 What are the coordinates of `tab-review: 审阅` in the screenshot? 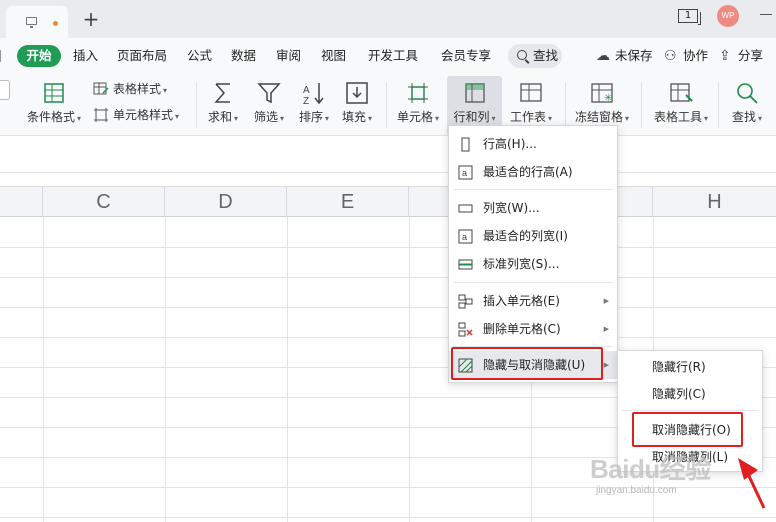 It's located at (288, 56).